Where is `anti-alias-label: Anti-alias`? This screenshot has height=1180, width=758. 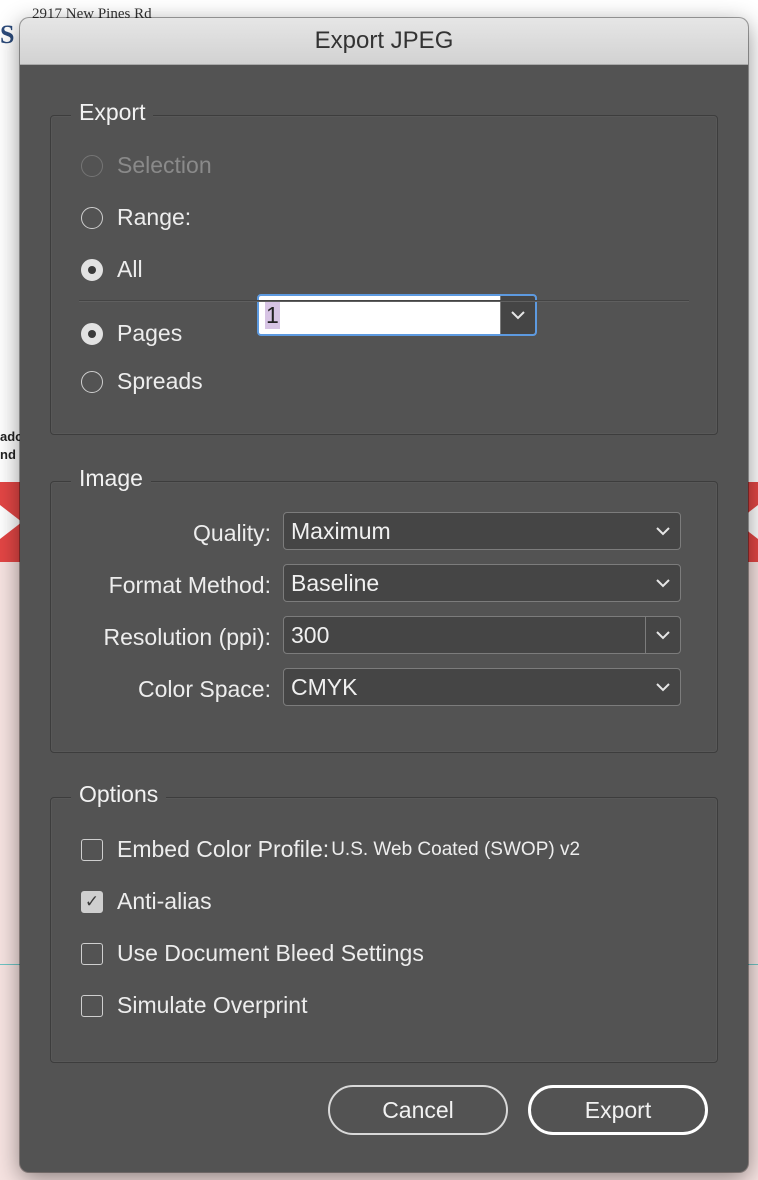 anti-alias-label: Anti-alias is located at coordinates (164, 901).